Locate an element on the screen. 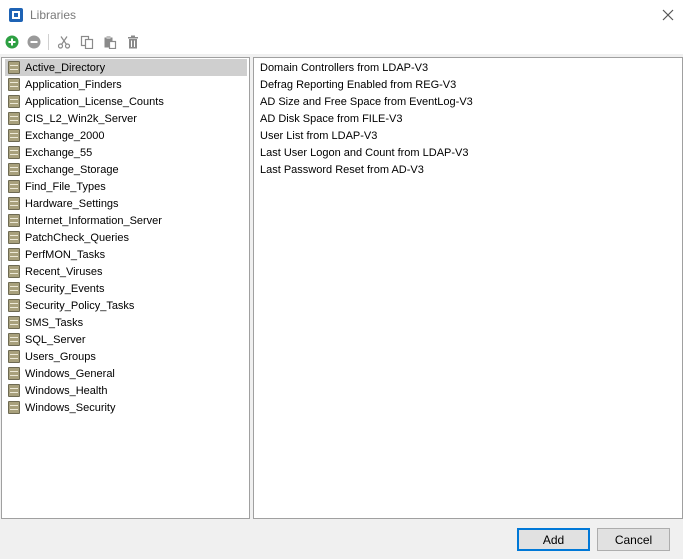  copy-button is located at coordinates (87, 42).